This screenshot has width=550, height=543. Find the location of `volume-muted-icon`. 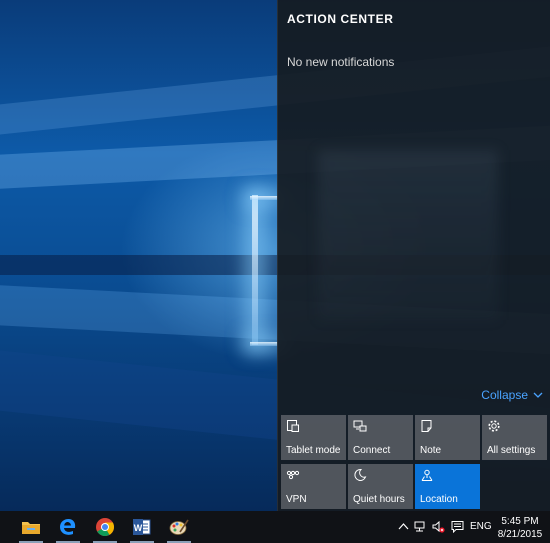

volume-muted-icon is located at coordinates (438, 526).